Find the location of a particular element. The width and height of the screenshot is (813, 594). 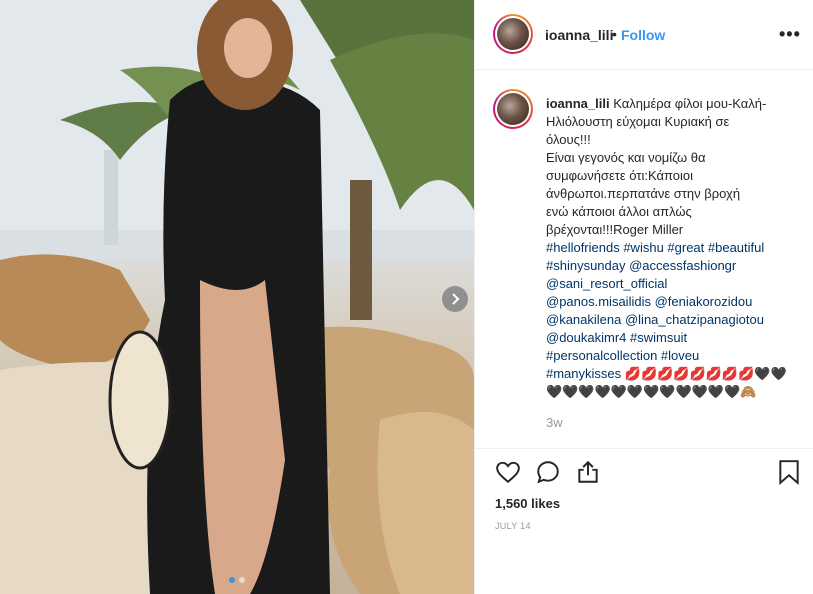

like-button is located at coordinates (509, 473).